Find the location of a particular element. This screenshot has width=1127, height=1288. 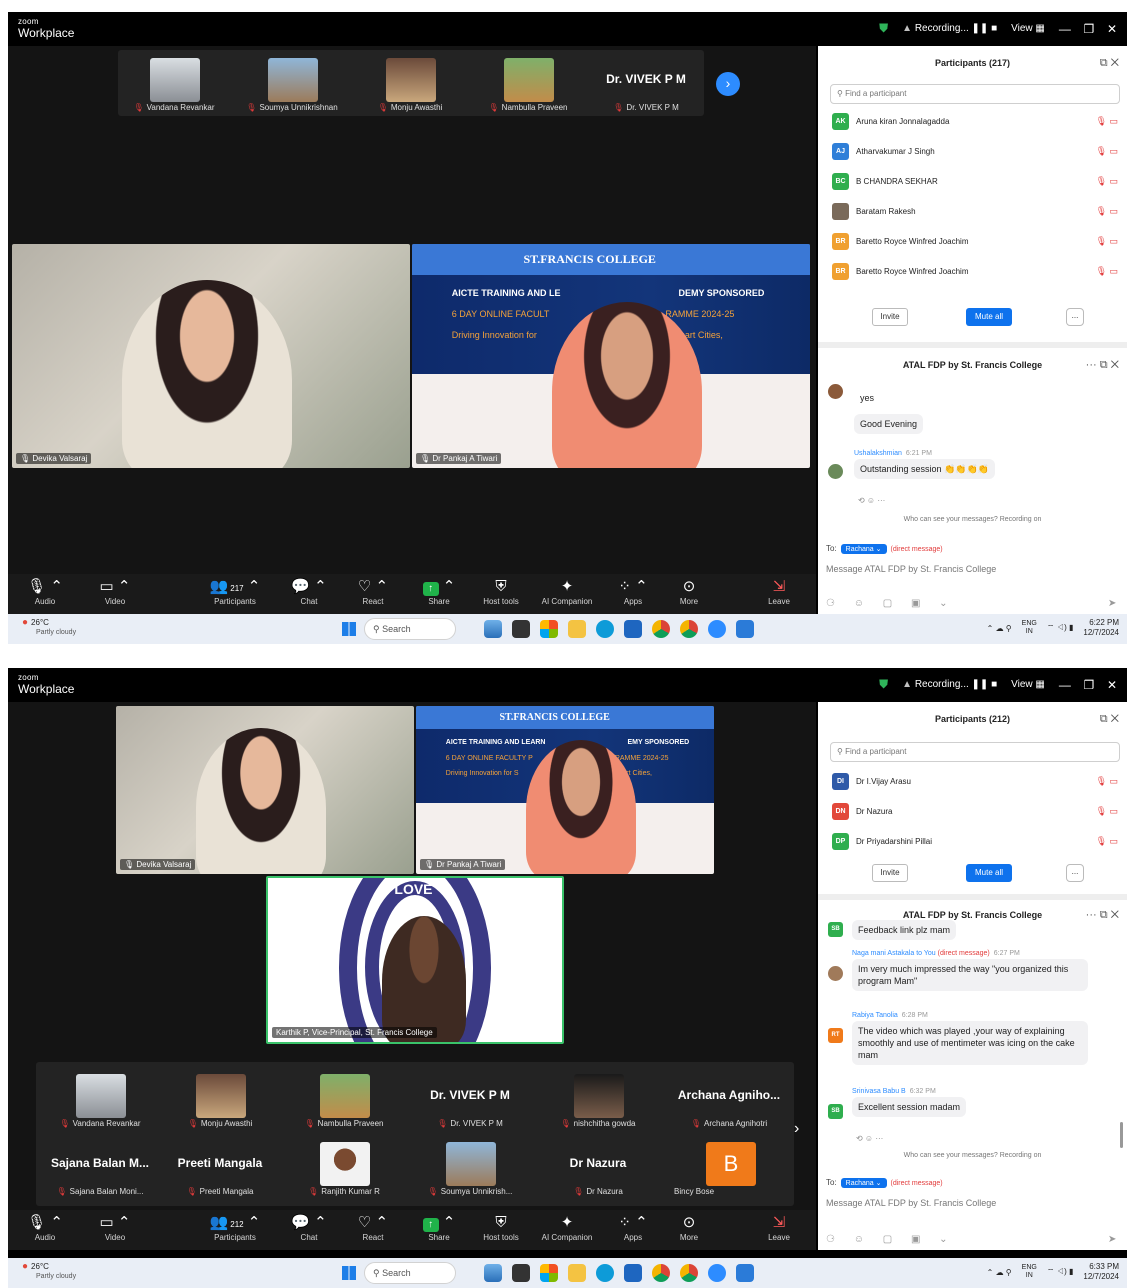

chat-scrollbar is located at coordinates (1121, 1135).